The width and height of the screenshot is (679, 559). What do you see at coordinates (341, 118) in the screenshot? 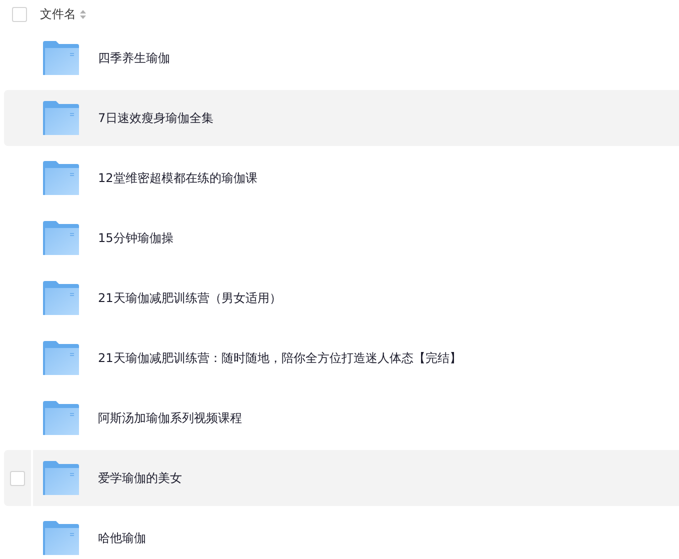
I see `file-row: 7日速效瘦身瑜伽全集` at bounding box center [341, 118].